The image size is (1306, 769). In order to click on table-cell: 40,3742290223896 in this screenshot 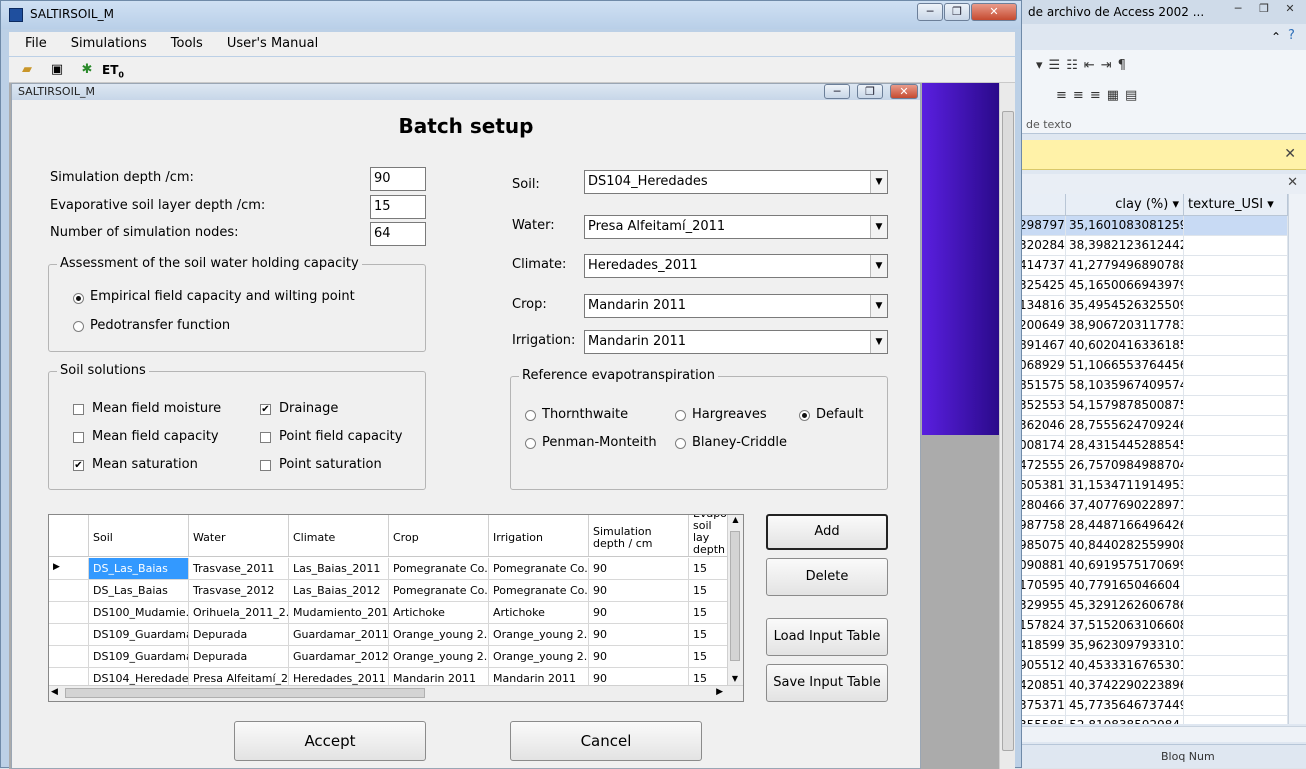, I will do `click(1125, 685)`.